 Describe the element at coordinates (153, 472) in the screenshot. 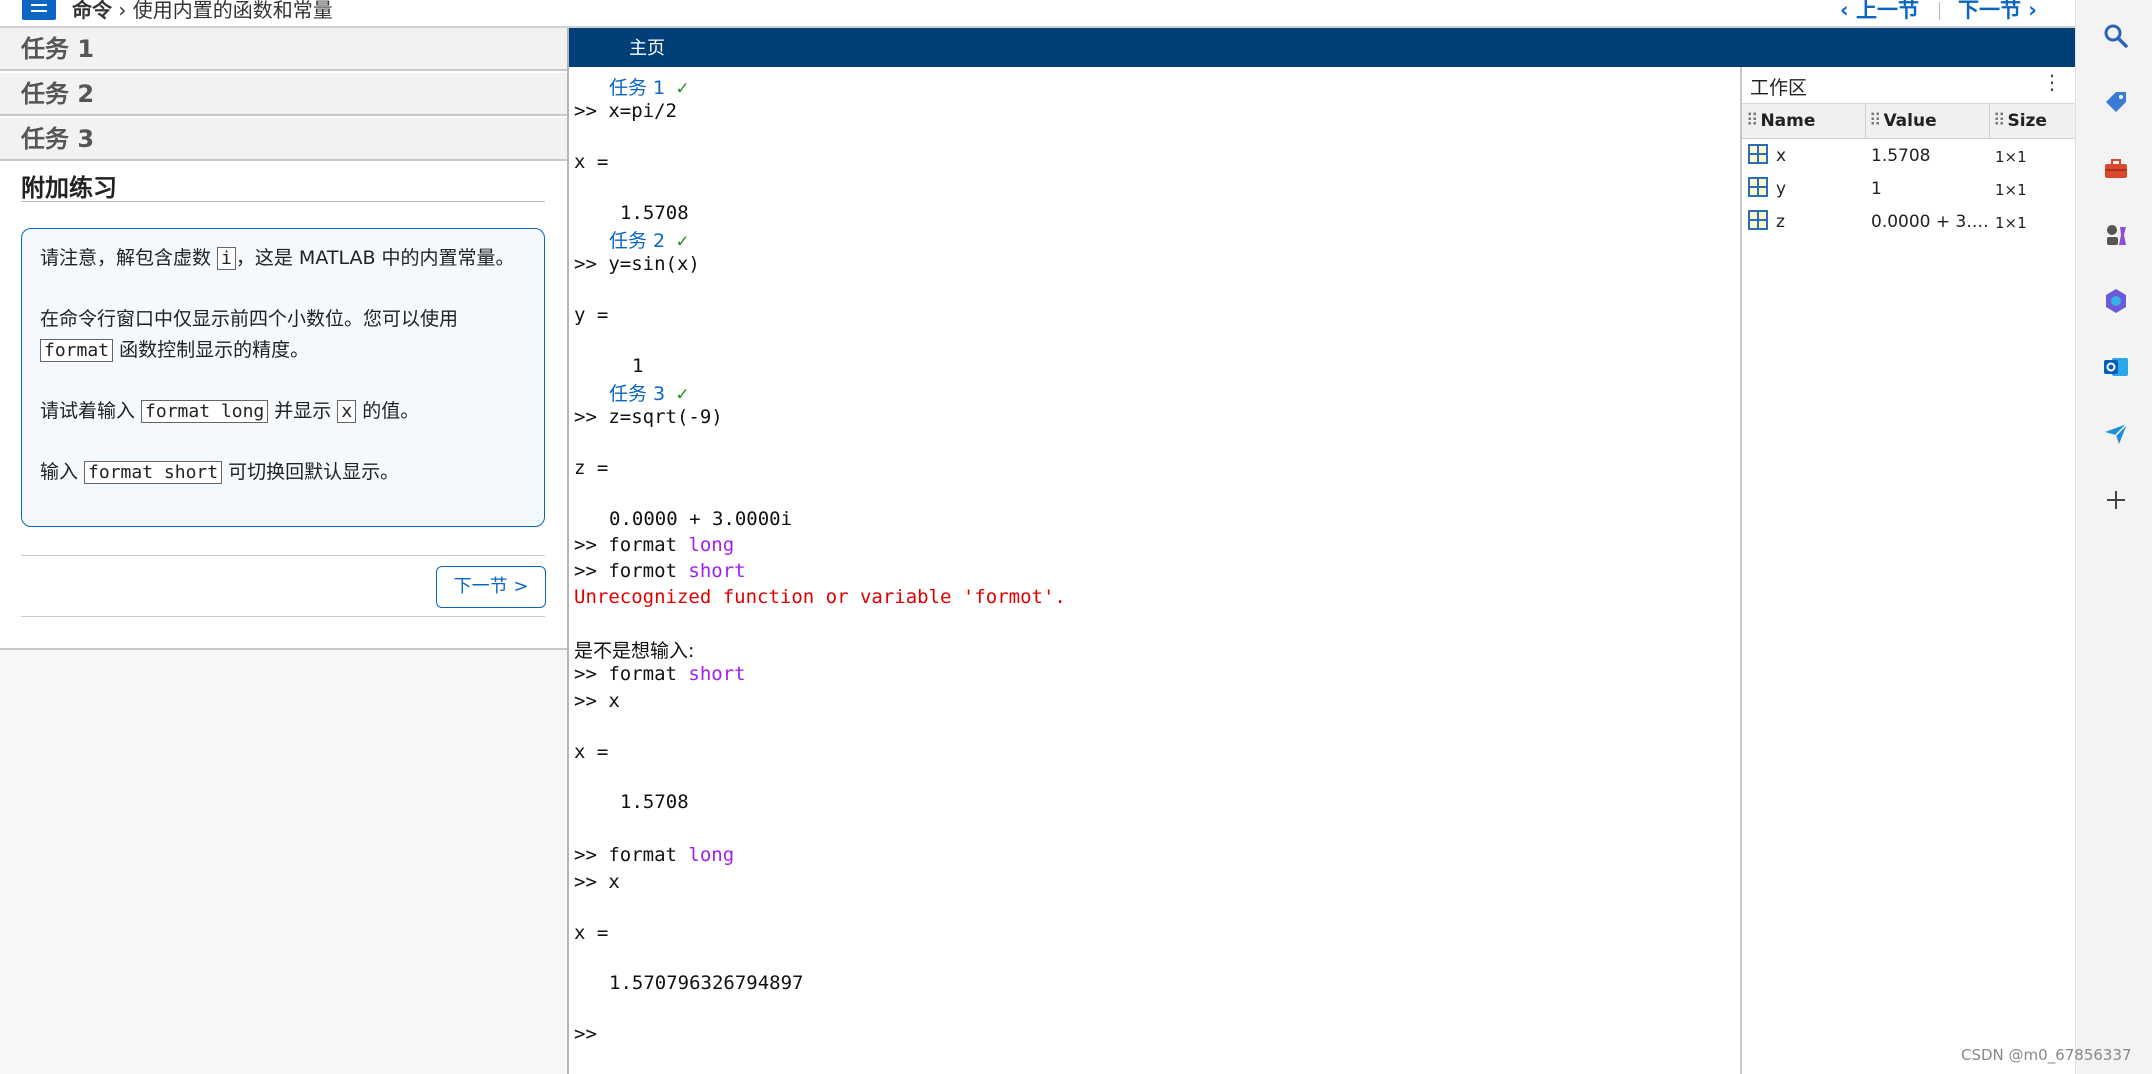

I see `code-format-short: format short` at that location.